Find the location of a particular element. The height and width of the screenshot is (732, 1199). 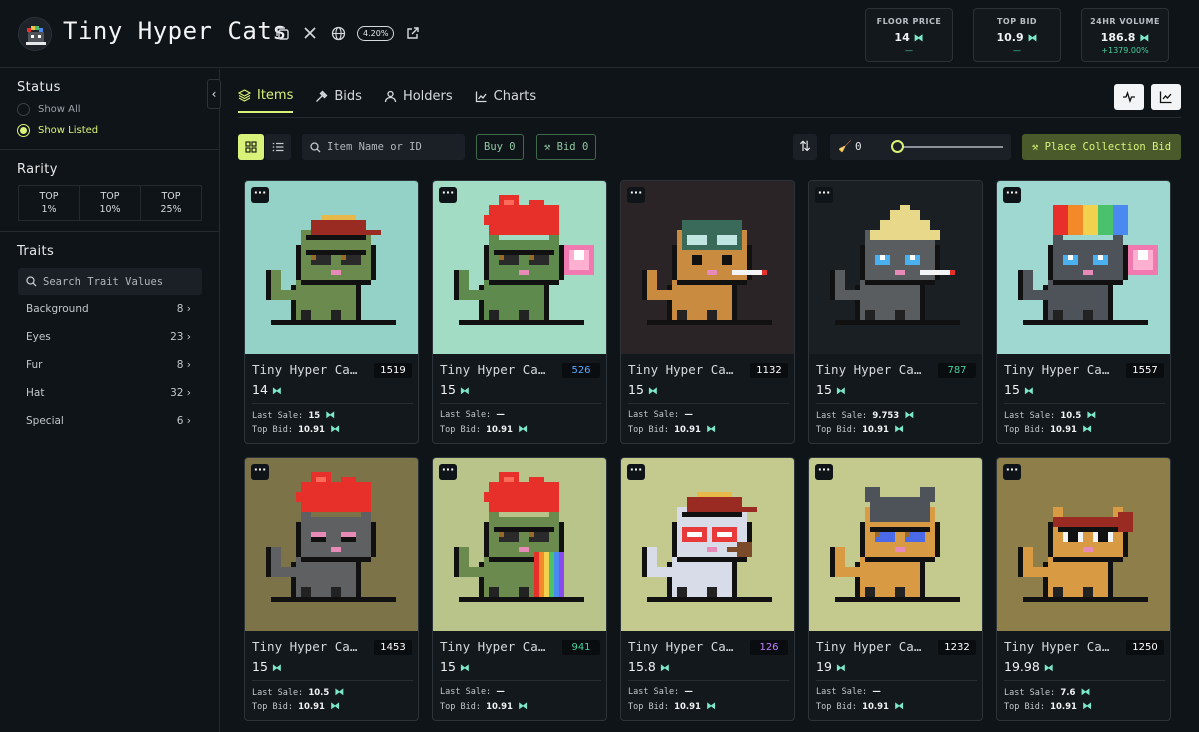

collapse-sidebar-button: ‹ is located at coordinates (214, 94).